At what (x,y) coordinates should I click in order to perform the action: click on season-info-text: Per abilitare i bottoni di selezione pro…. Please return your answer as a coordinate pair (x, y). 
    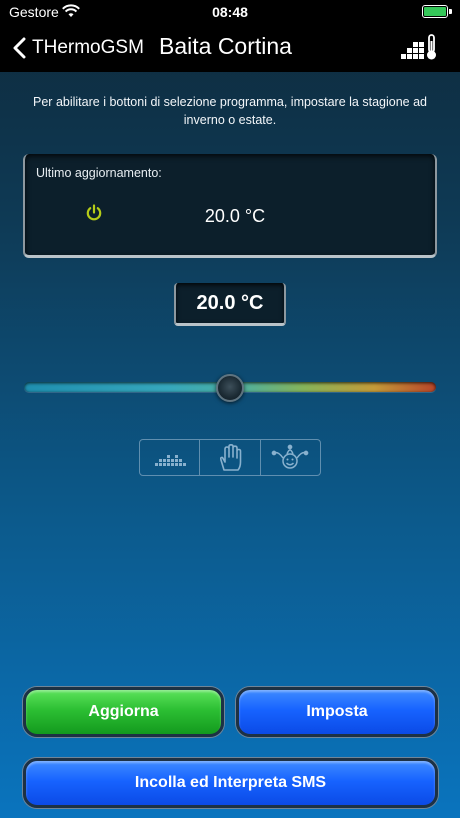
    Looking at the image, I should click on (230, 111).